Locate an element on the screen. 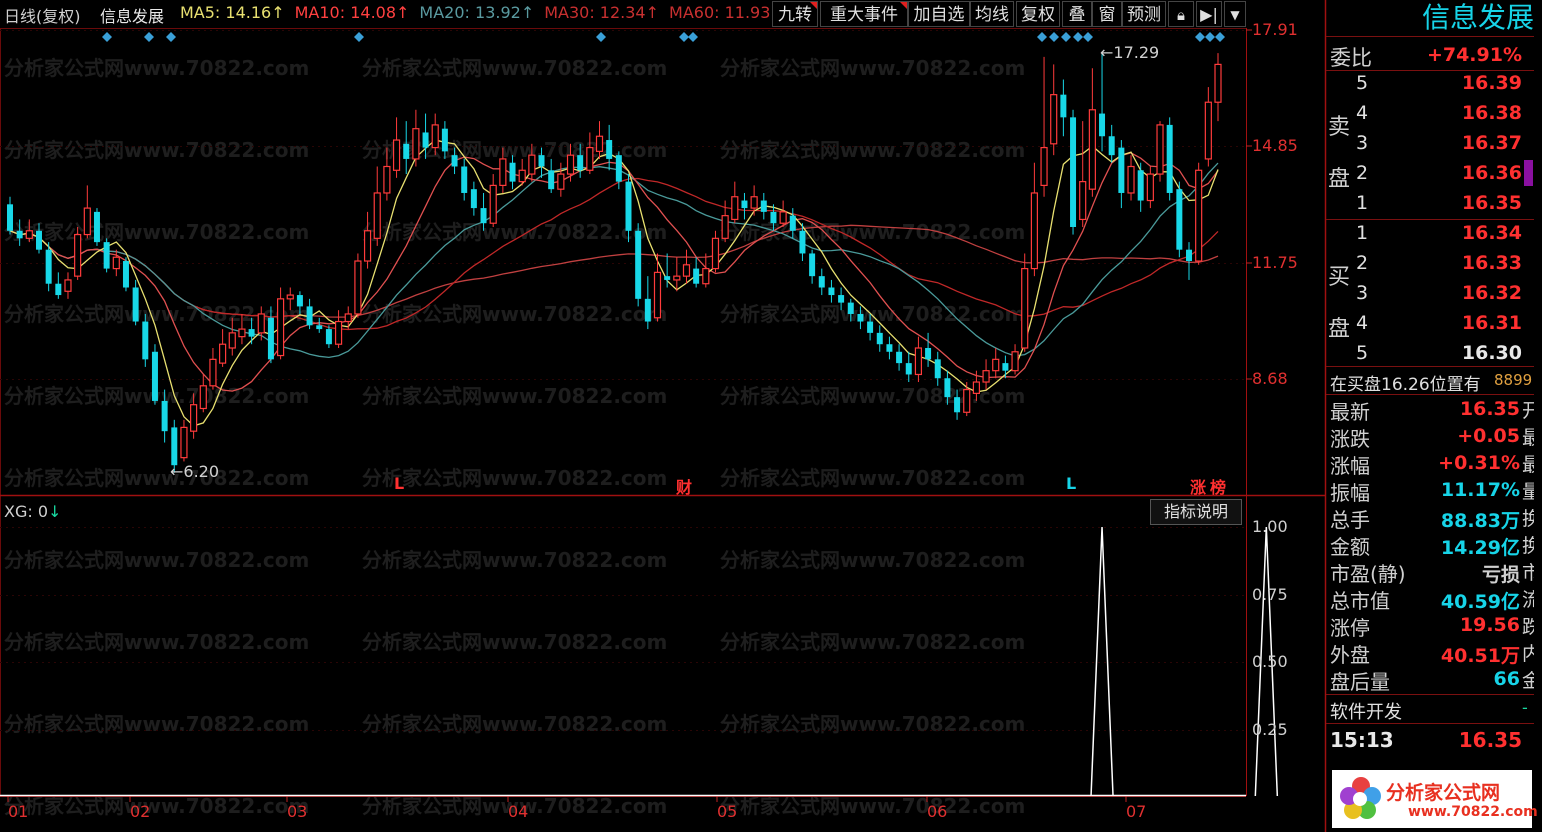 The image size is (1542, 832). stat-tail-label: 换 is located at coordinates (1528, 546).